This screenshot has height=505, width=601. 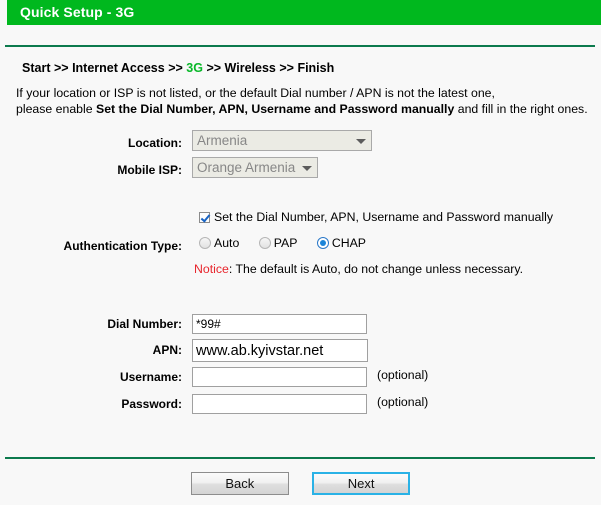 I want to click on divider-bottom, so click(x=300, y=458).